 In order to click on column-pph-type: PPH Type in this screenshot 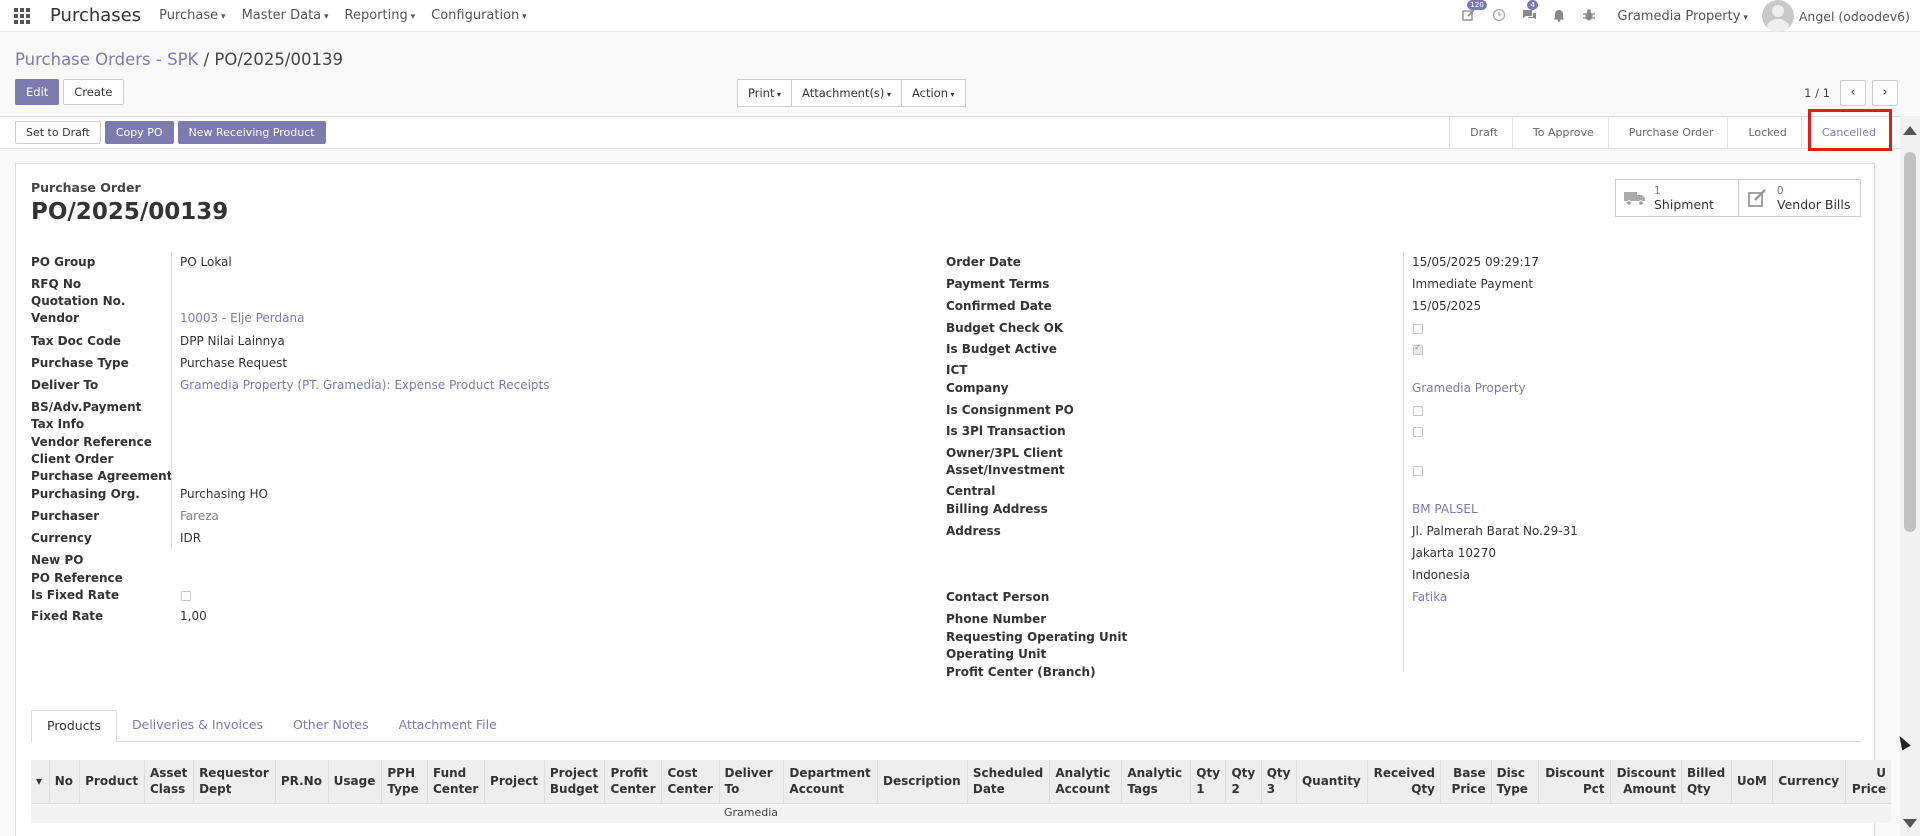, I will do `click(404, 781)`.